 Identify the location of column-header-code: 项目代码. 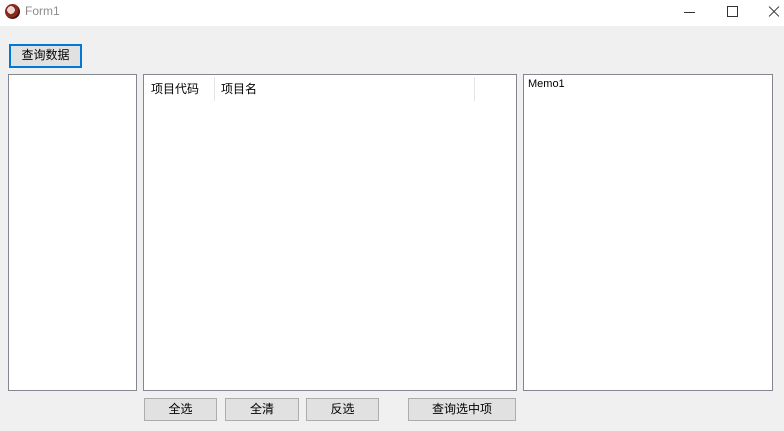
(180, 89).